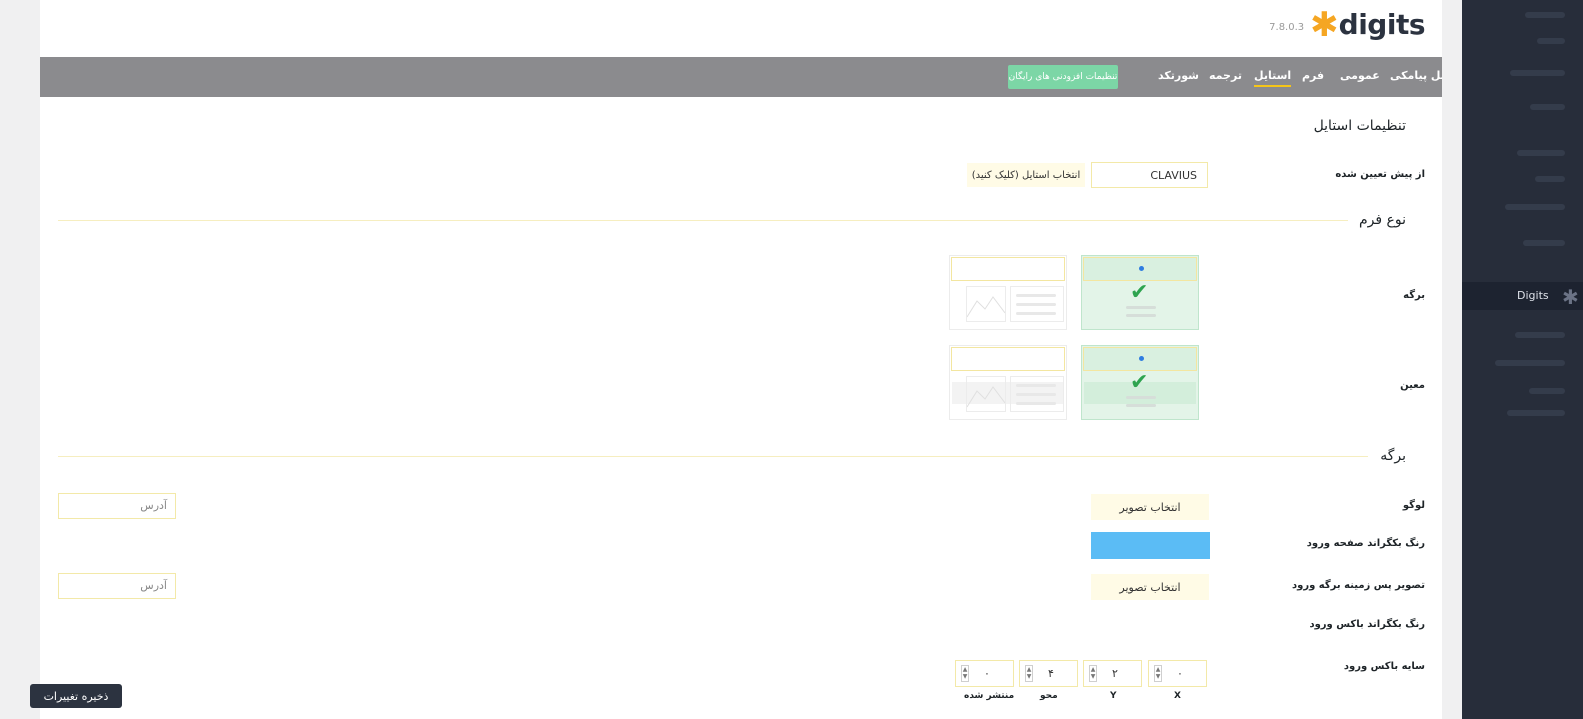 The width and height of the screenshot is (1583, 719). Describe the element at coordinates (1382, 24) in the screenshot. I see `brand-name: digits` at that location.